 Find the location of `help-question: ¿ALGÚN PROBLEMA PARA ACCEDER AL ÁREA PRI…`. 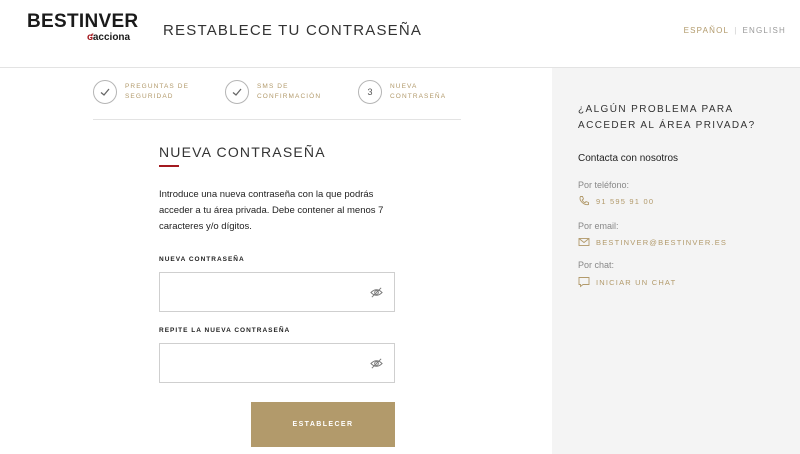

help-question: ¿ALGÚN PROBLEMA PARA ACCEDER AL ÁREA PRI… is located at coordinates (667, 117).